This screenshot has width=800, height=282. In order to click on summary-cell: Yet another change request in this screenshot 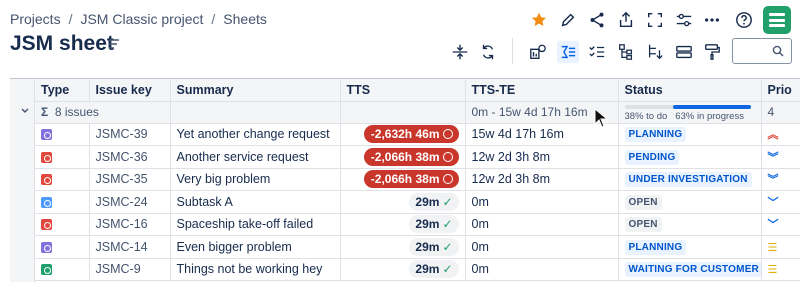, I will do `click(255, 134)`.